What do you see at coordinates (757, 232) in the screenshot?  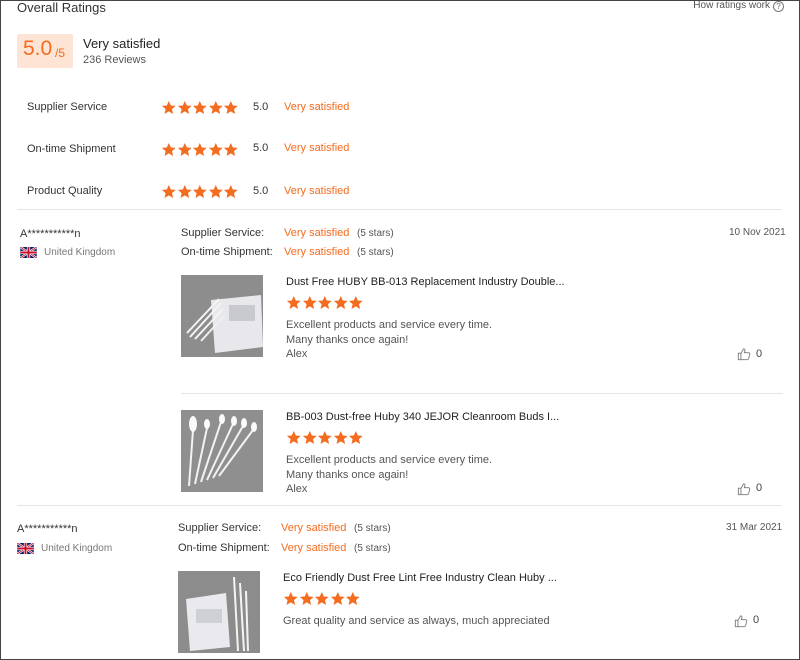 I see `review-date: 10 Nov 2021` at bounding box center [757, 232].